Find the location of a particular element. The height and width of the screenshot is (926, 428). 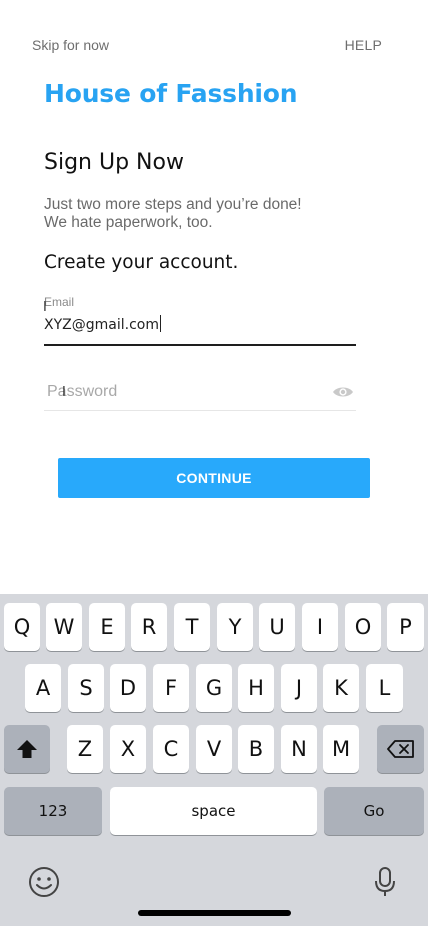

key-o: O is located at coordinates (363, 627).